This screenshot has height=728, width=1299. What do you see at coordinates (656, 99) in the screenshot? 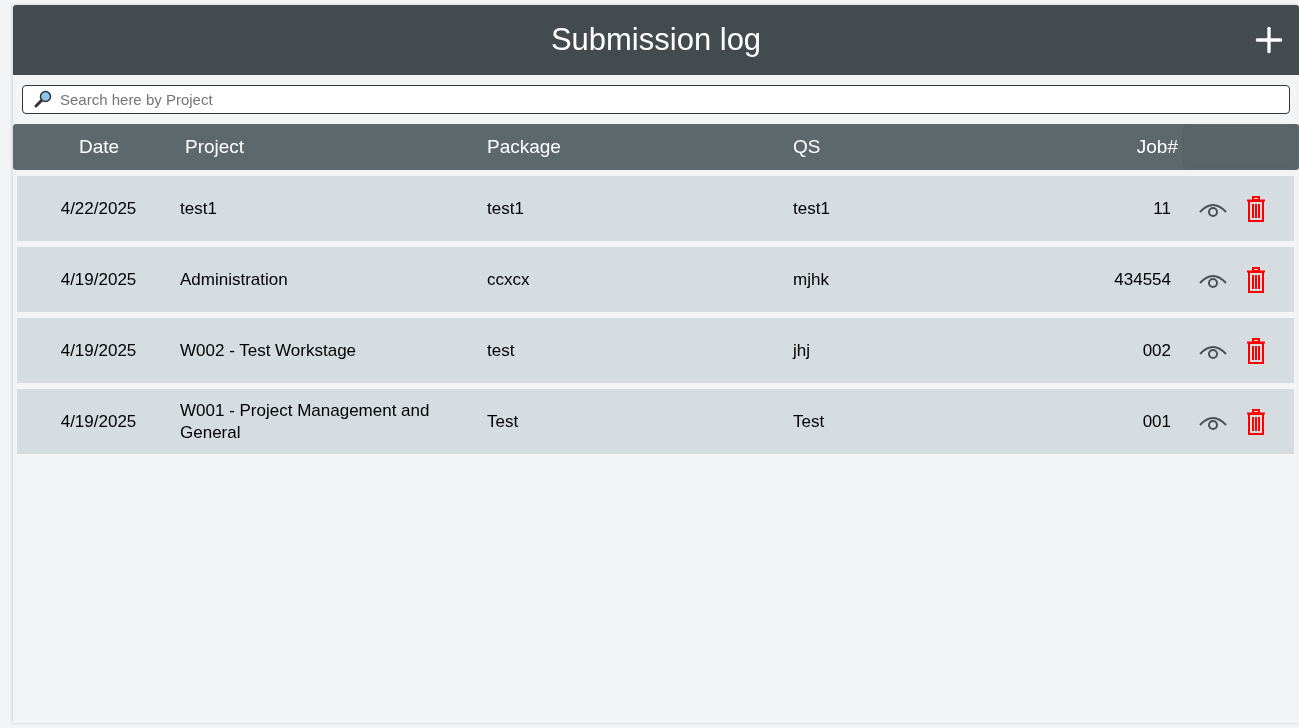
I see `search-field: Search here by Project` at bounding box center [656, 99].